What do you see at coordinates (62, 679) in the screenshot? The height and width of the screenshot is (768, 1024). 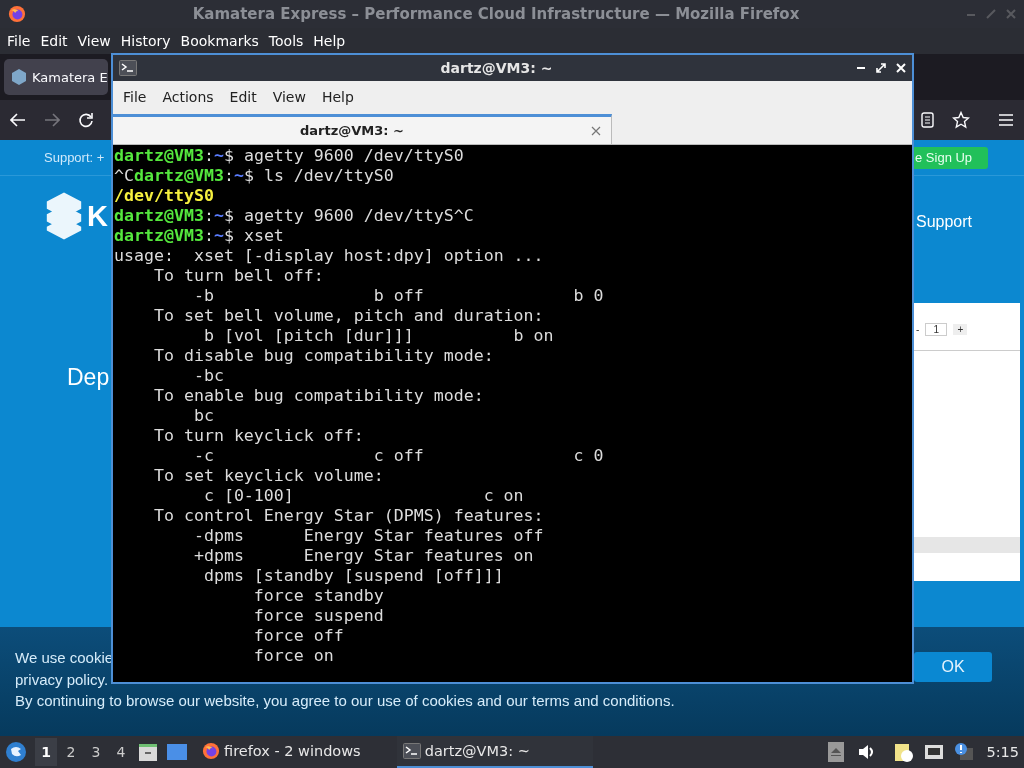 I see `cookie-text: privacy policy.` at bounding box center [62, 679].